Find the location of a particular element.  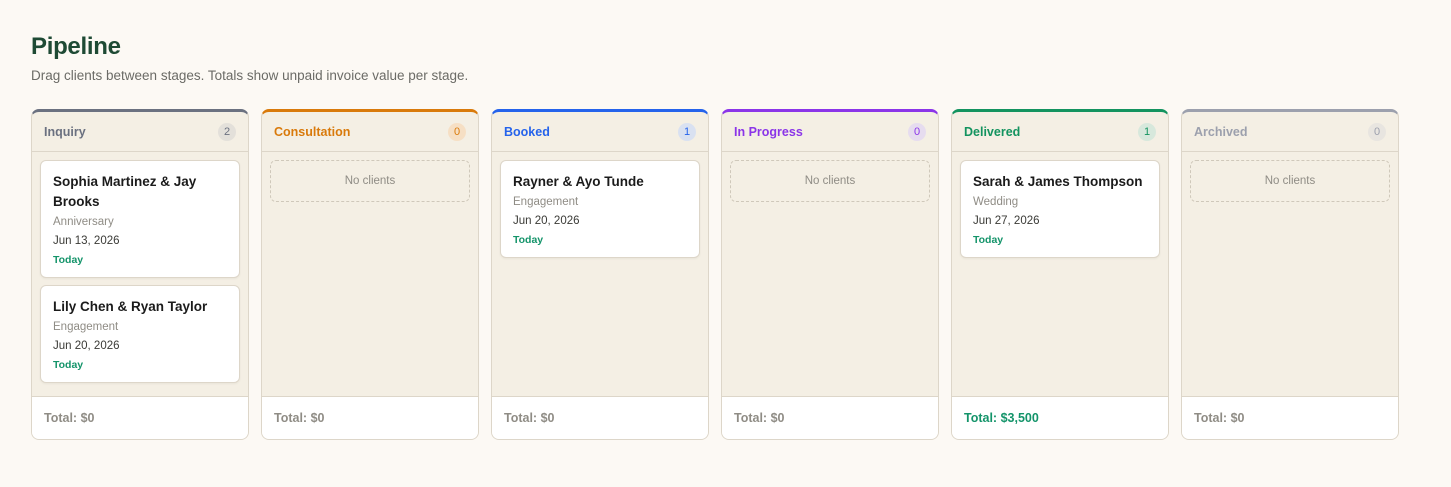

stage-count-badge: 2 is located at coordinates (227, 131).